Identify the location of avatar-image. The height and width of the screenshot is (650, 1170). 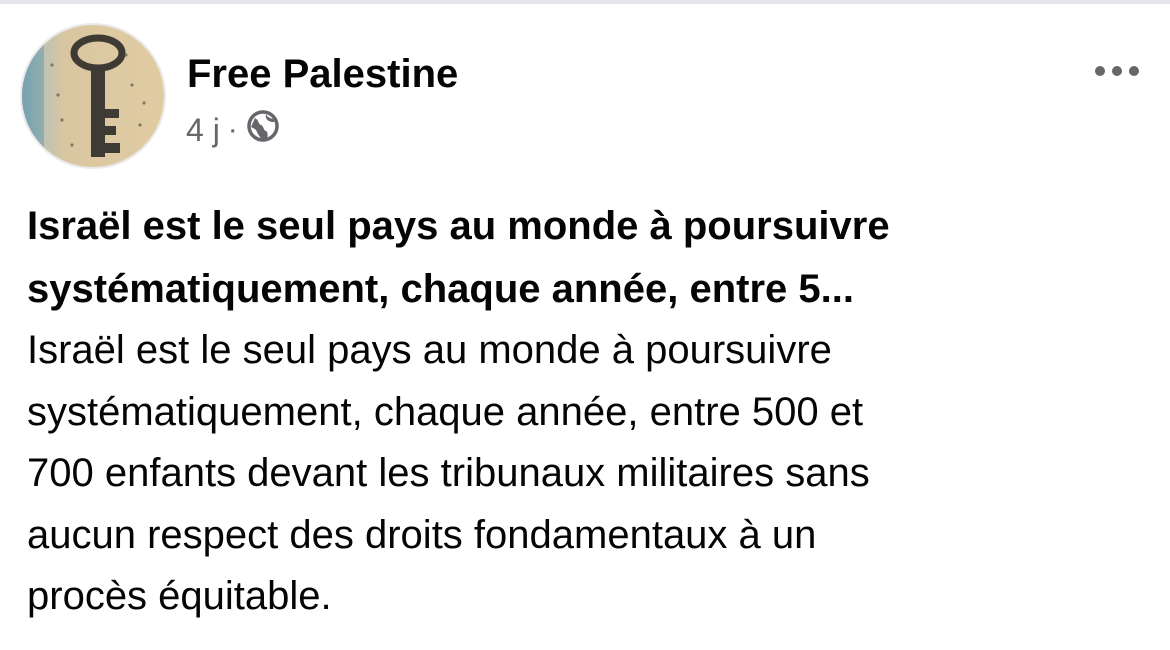
(93, 96).